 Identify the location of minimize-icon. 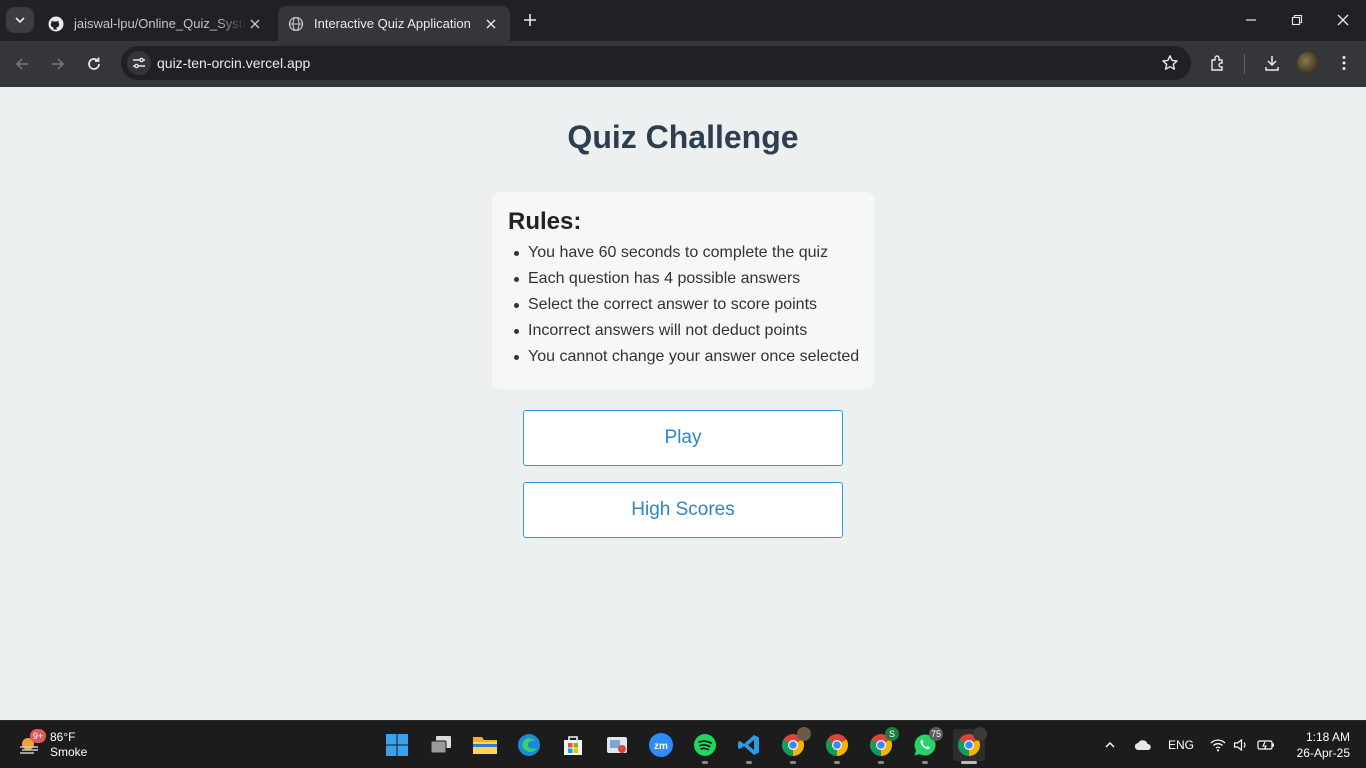
(1251, 20).